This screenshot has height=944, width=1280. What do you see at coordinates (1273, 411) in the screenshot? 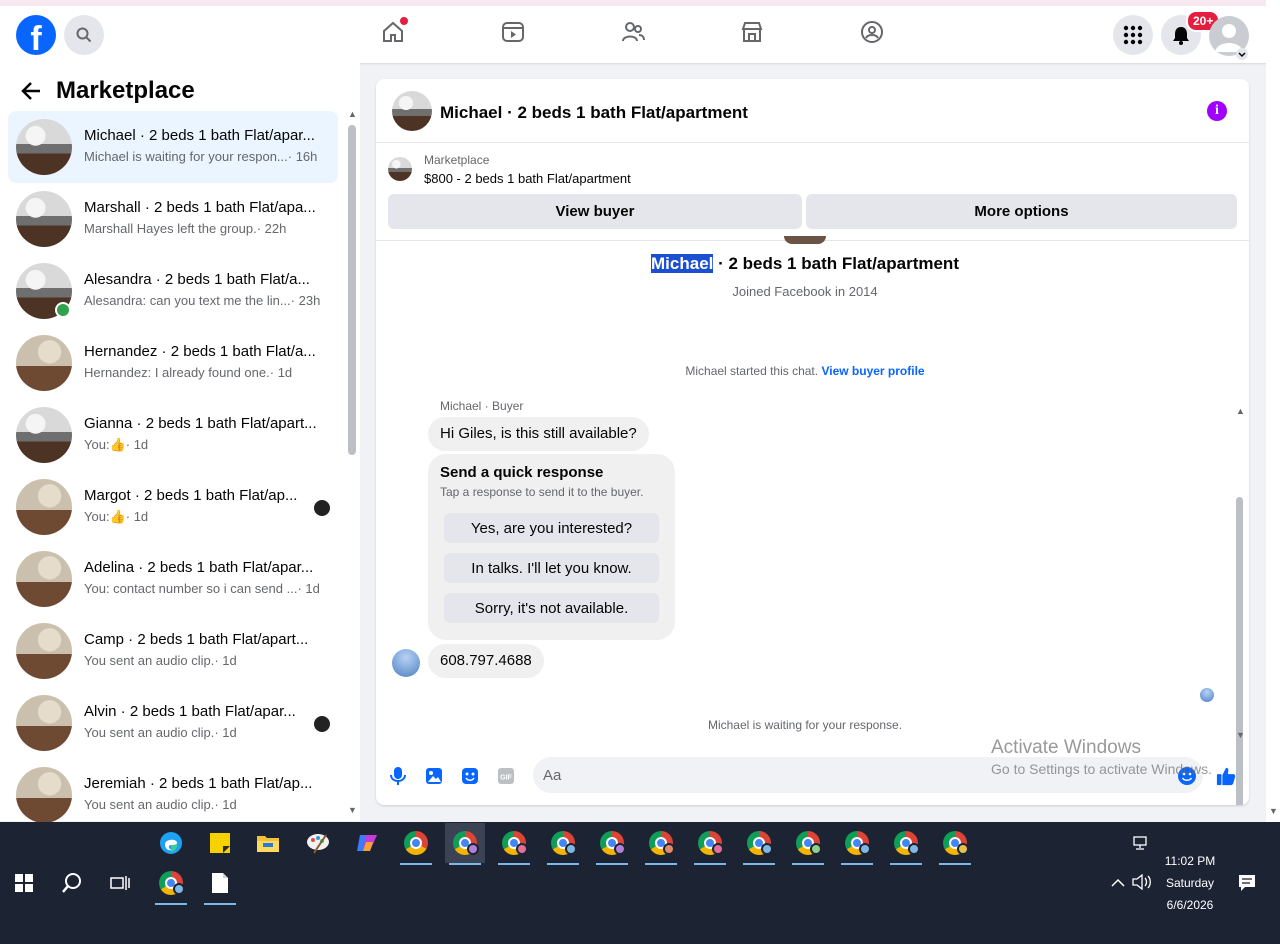
I see `page-scrollbar: ▼` at bounding box center [1273, 411].